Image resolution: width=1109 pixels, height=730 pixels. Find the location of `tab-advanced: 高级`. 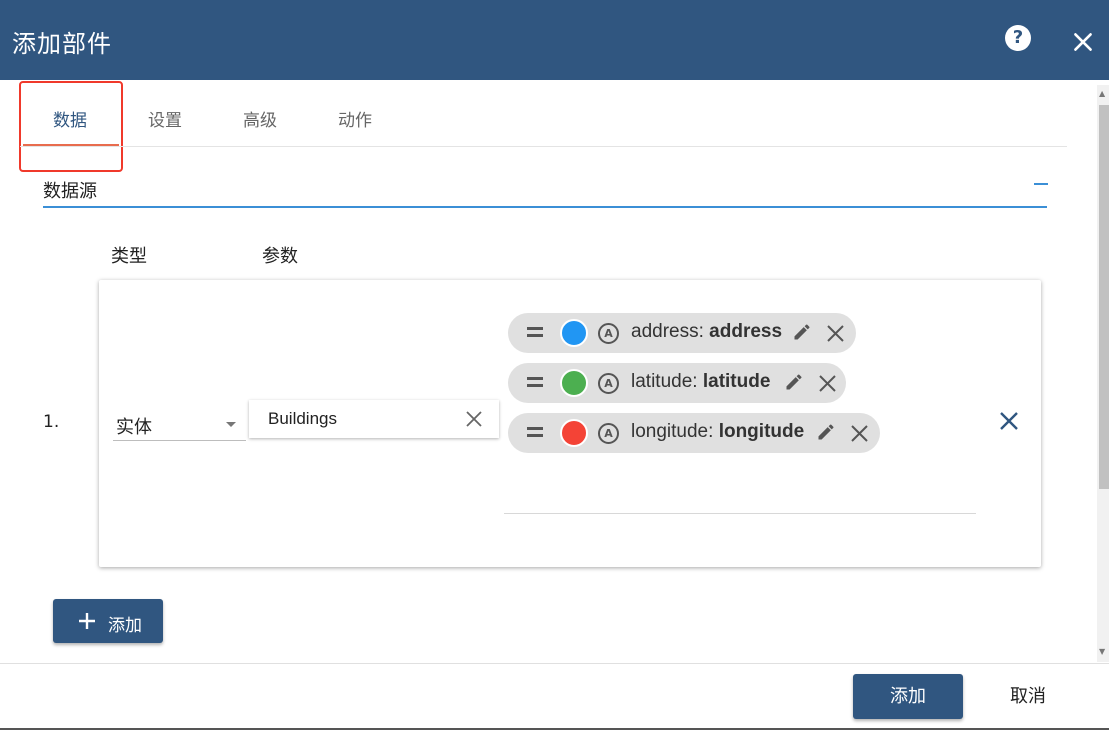

tab-advanced: 高级 is located at coordinates (260, 118).